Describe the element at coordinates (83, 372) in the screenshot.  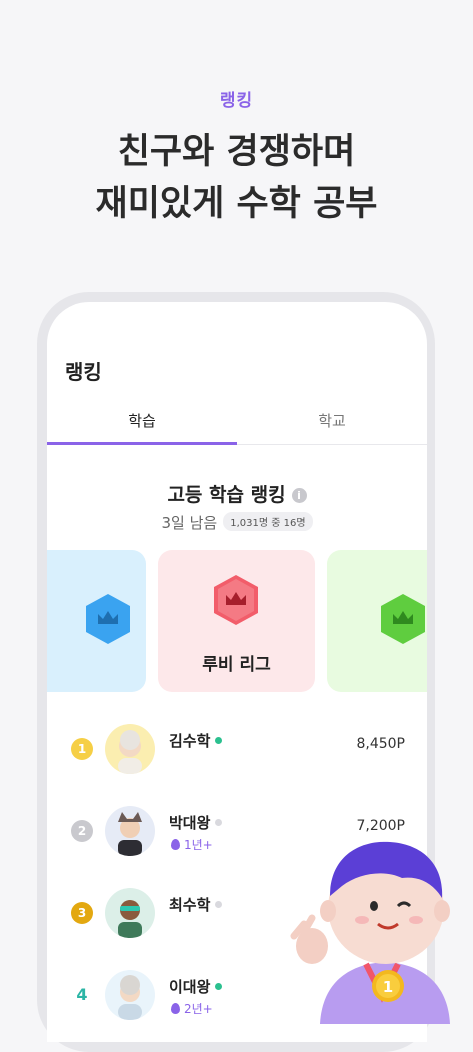
I see `page-title: 랭킹` at that location.